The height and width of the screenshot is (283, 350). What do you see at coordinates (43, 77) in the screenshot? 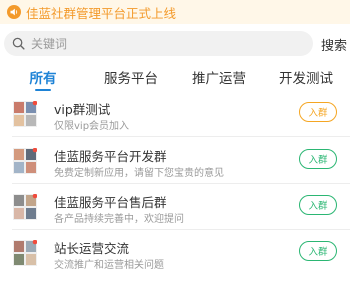
I see `tab-all: 所有` at bounding box center [43, 77].